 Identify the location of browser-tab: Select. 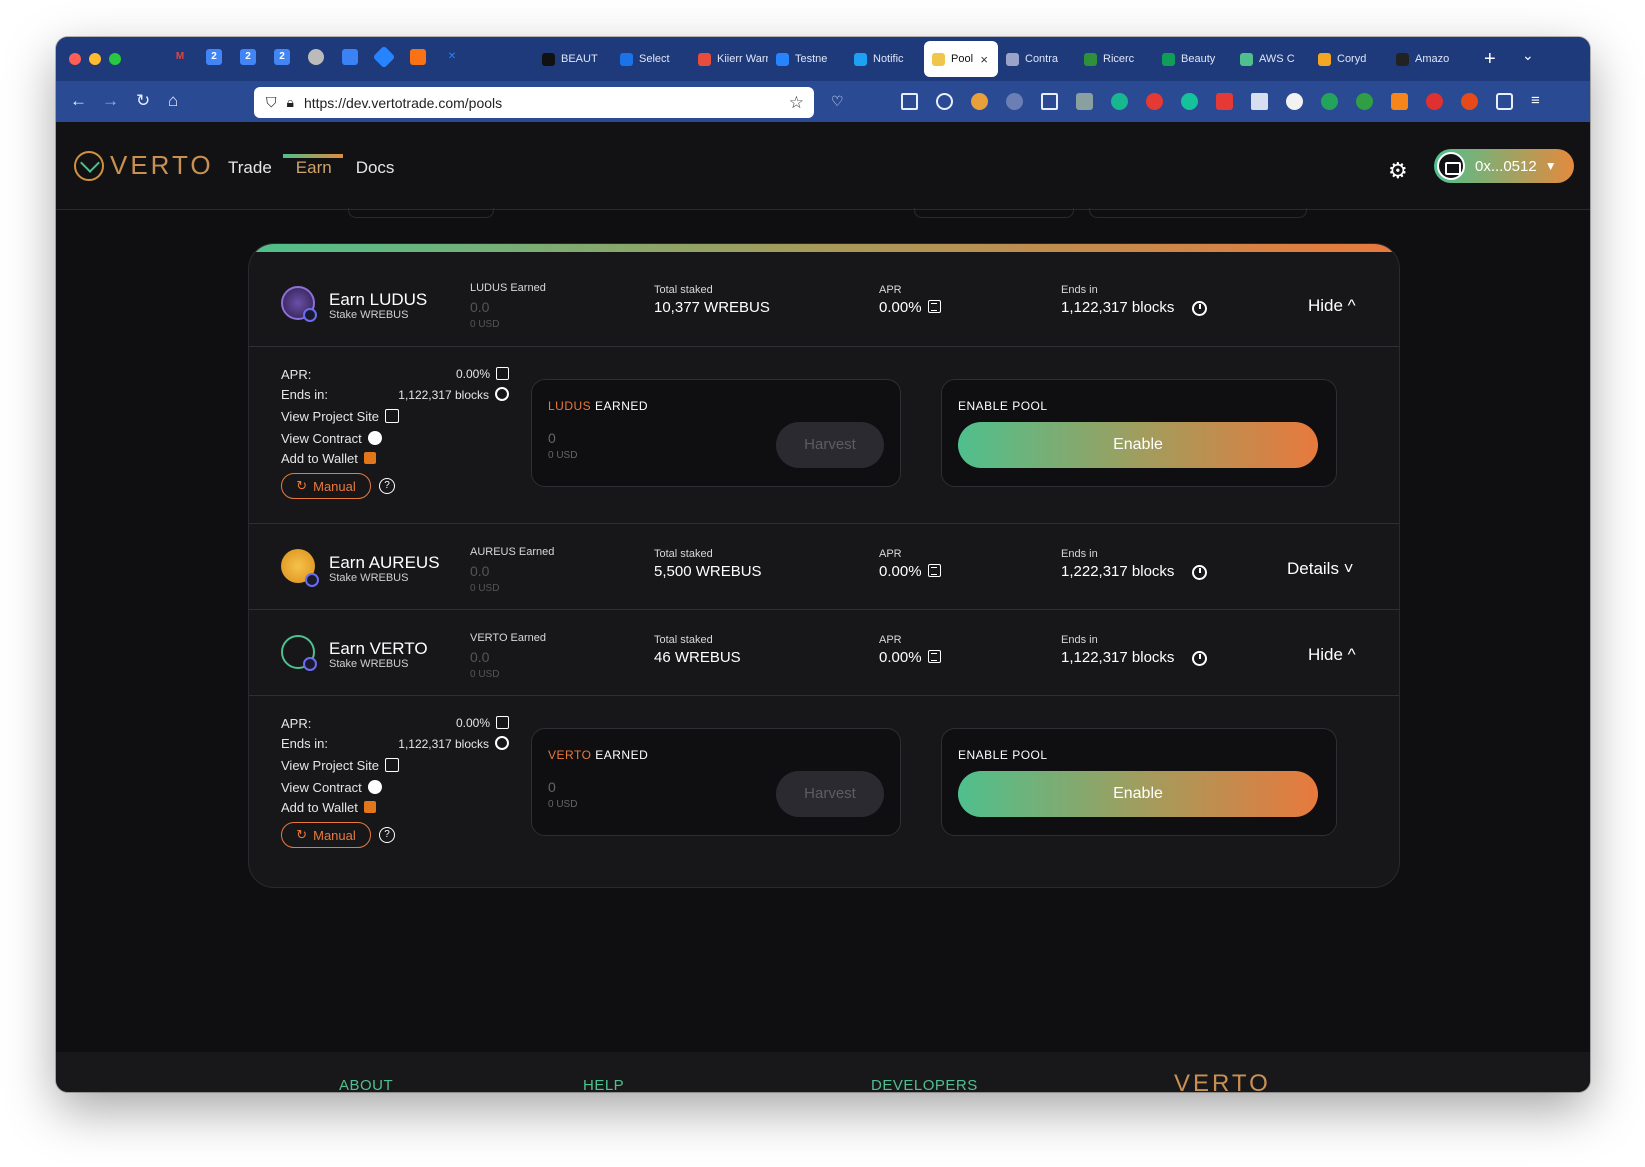
(651, 59).